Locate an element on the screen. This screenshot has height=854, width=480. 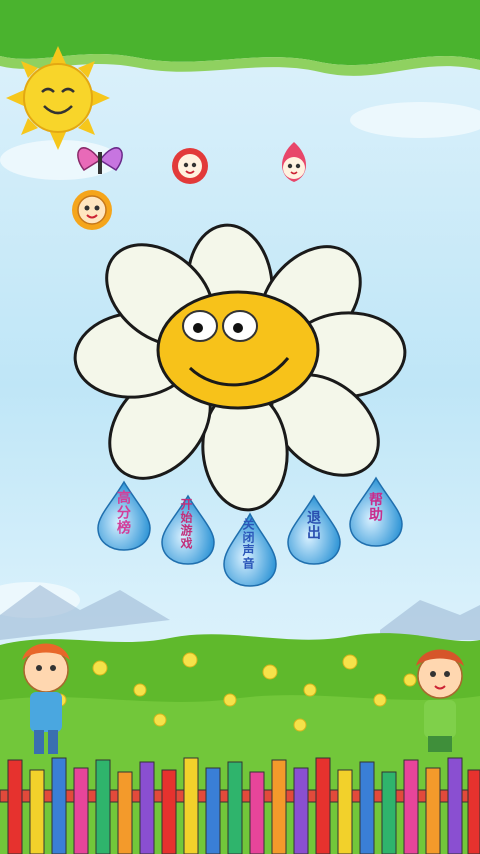
start-game-label: 开始游戏 is located at coordinates (186, 524).